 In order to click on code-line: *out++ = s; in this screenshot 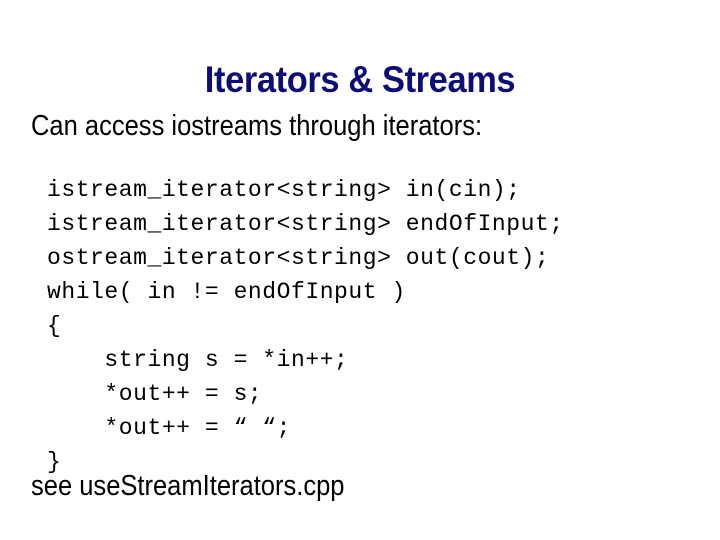, I will do `click(155, 394)`.